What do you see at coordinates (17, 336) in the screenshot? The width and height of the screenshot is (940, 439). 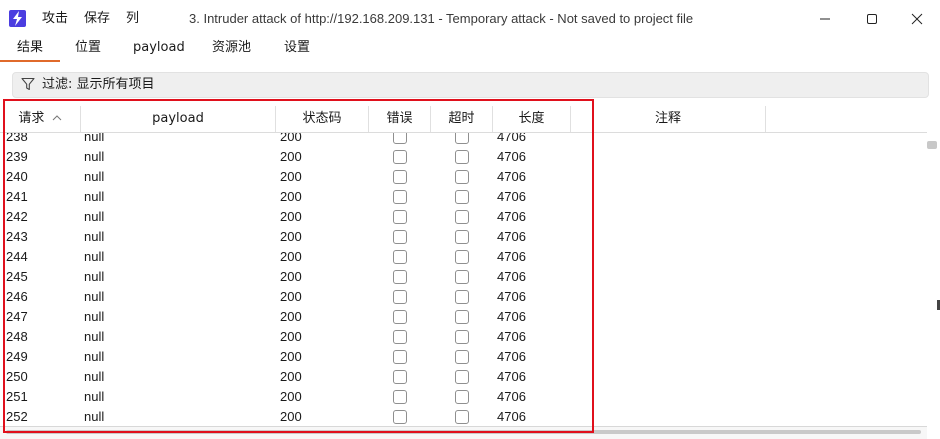 I see `cell-request: 248` at bounding box center [17, 336].